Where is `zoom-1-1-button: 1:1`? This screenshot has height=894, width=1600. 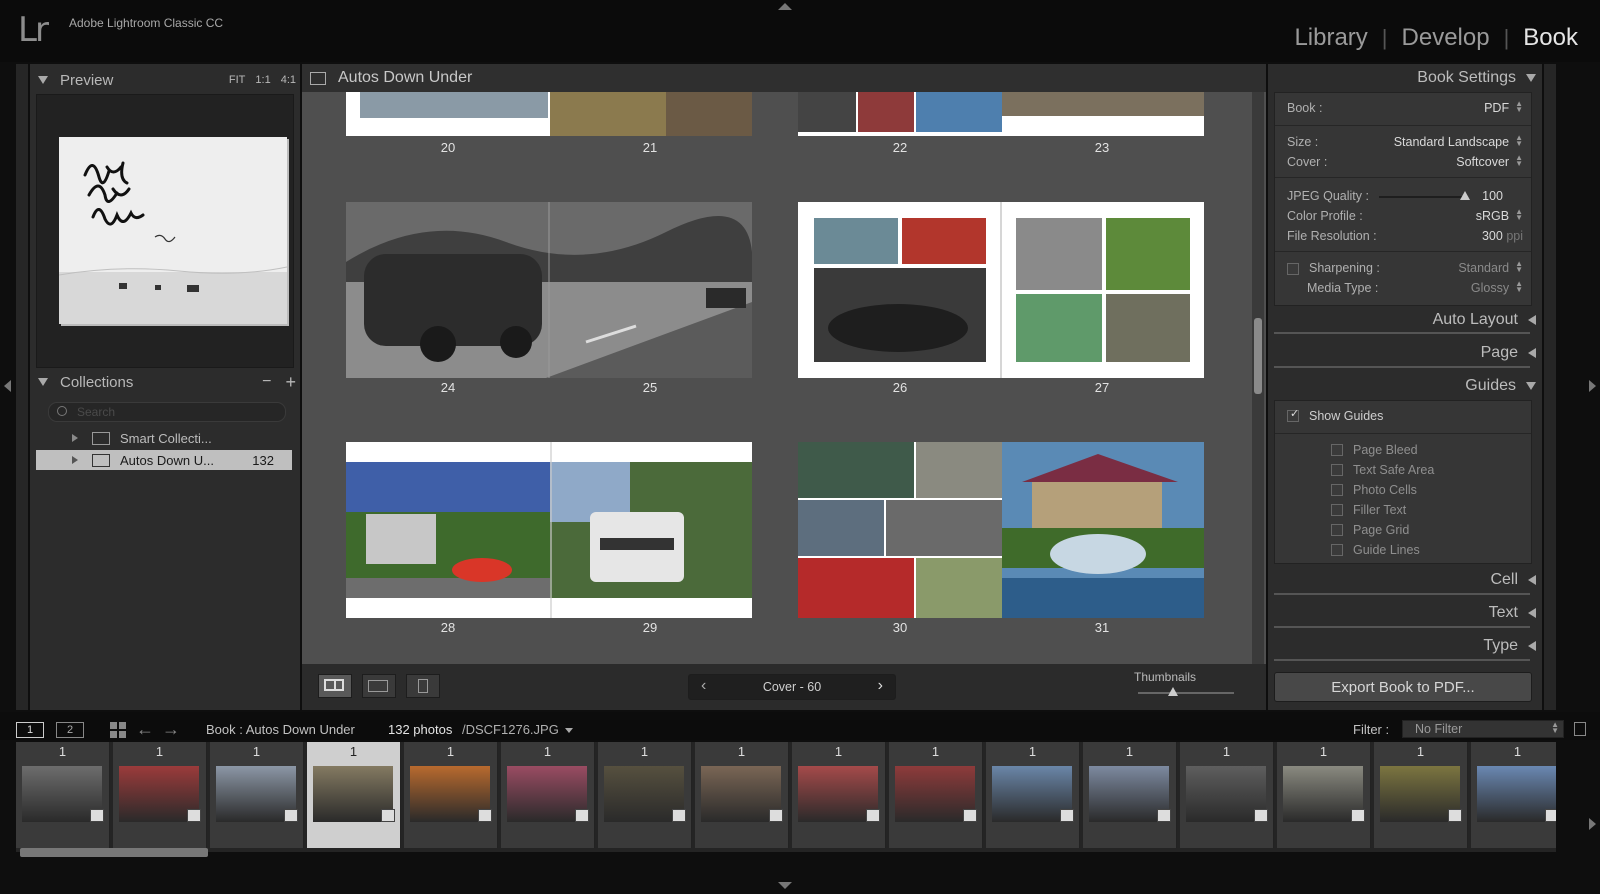
zoom-1-1-button: 1:1 is located at coordinates (262, 80).